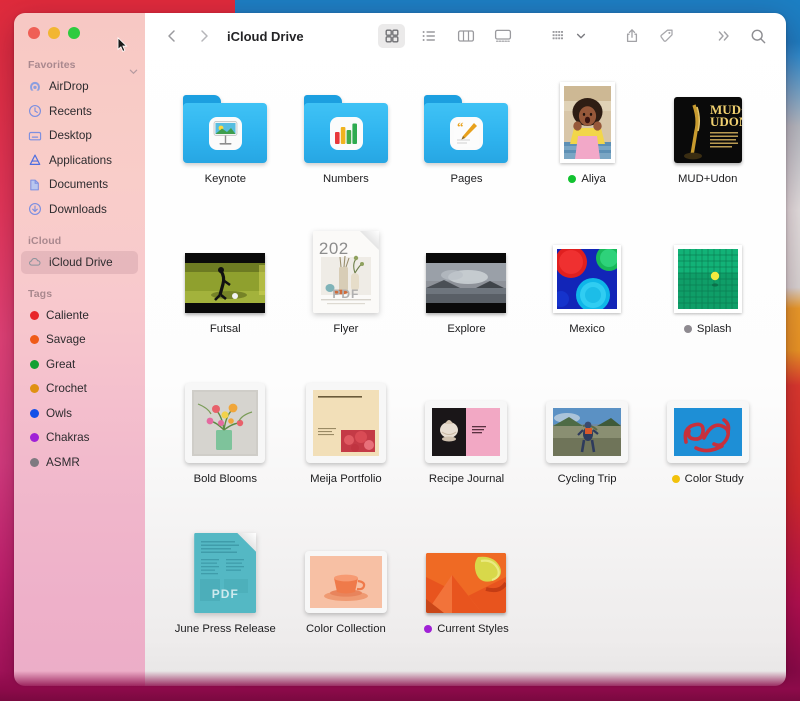  I want to click on gallery-icon, so click(502, 35).